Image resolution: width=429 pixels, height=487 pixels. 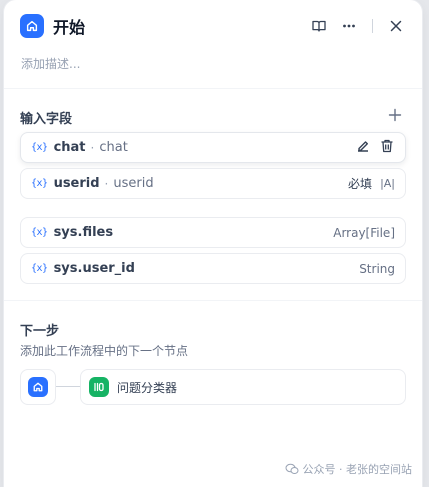 What do you see at coordinates (319, 26) in the screenshot?
I see `book-icon` at bounding box center [319, 26].